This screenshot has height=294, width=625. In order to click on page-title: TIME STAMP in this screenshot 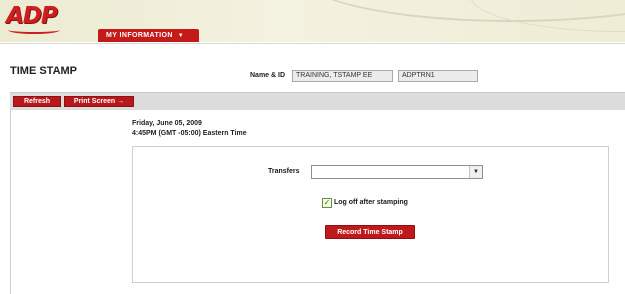, I will do `click(44, 71)`.